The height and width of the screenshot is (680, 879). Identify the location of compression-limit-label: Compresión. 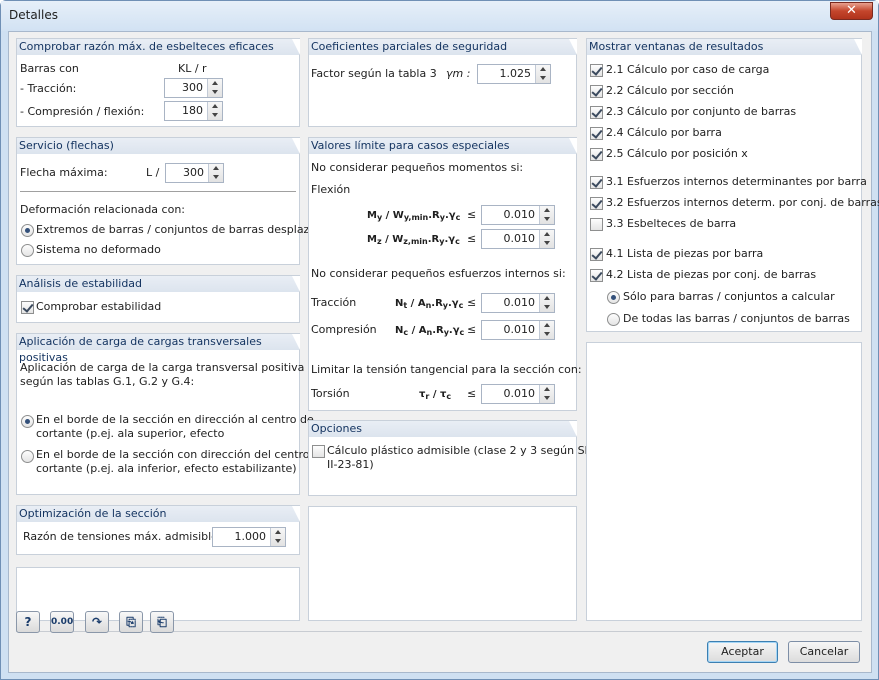
(344, 329).